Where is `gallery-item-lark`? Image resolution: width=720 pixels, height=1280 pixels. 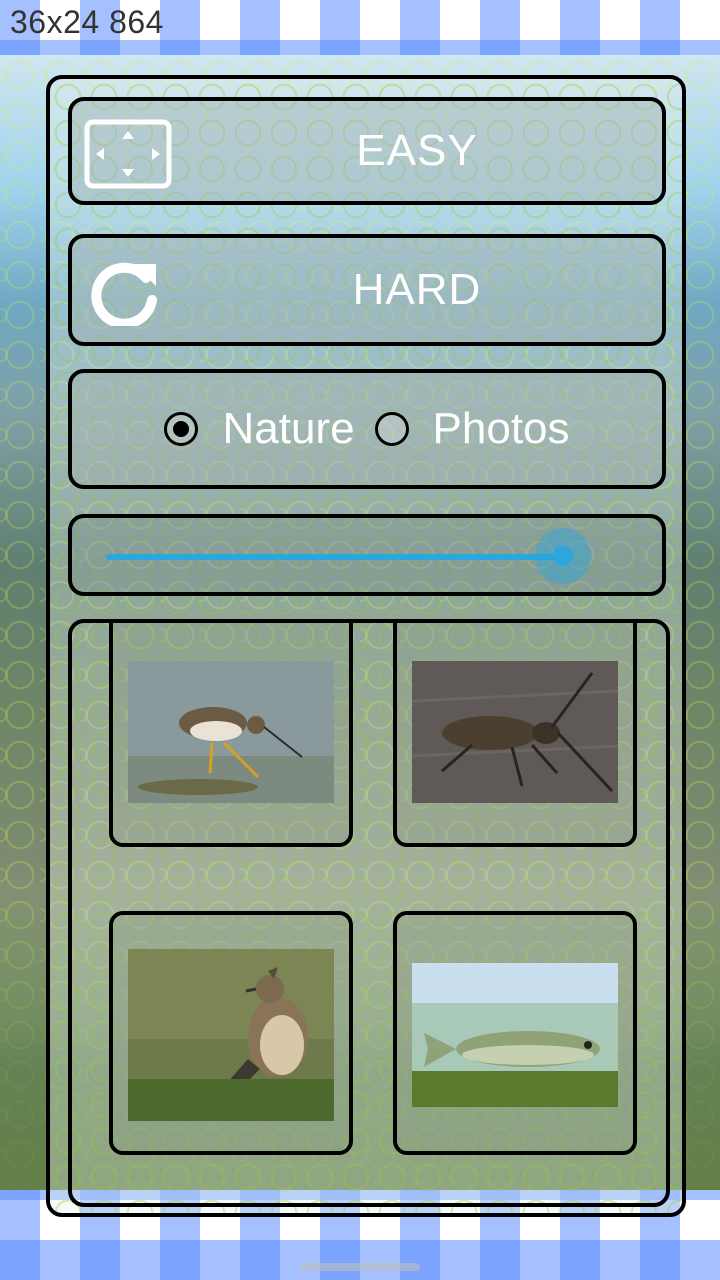 gallery-item-lark is located at coordinates (231, 1033).